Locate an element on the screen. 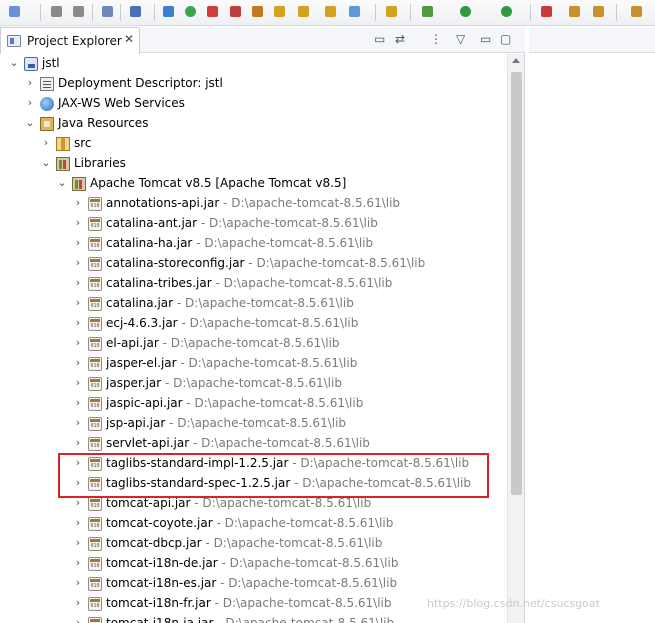 The height and width of the screenshot is (623, 655). tree-item: ⌄ Libraries is located at coordinates (253, 164).